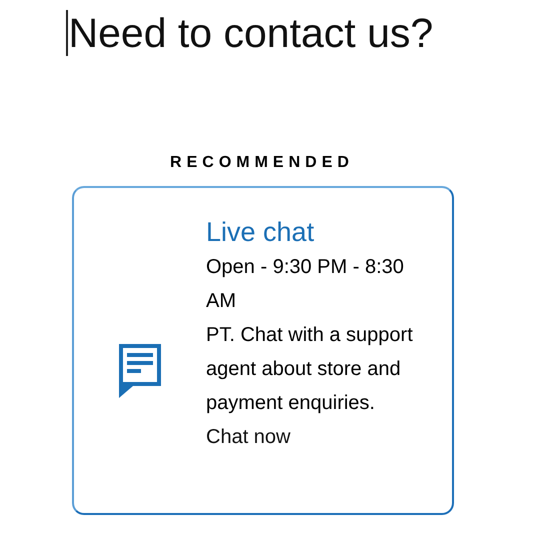 Image resolution: width=544 pixels, height=544 pixels. What do you see at coordinates (261, 232) in the screenshot?
I see `card-title: Live chat` at bounding box center [261, 232].